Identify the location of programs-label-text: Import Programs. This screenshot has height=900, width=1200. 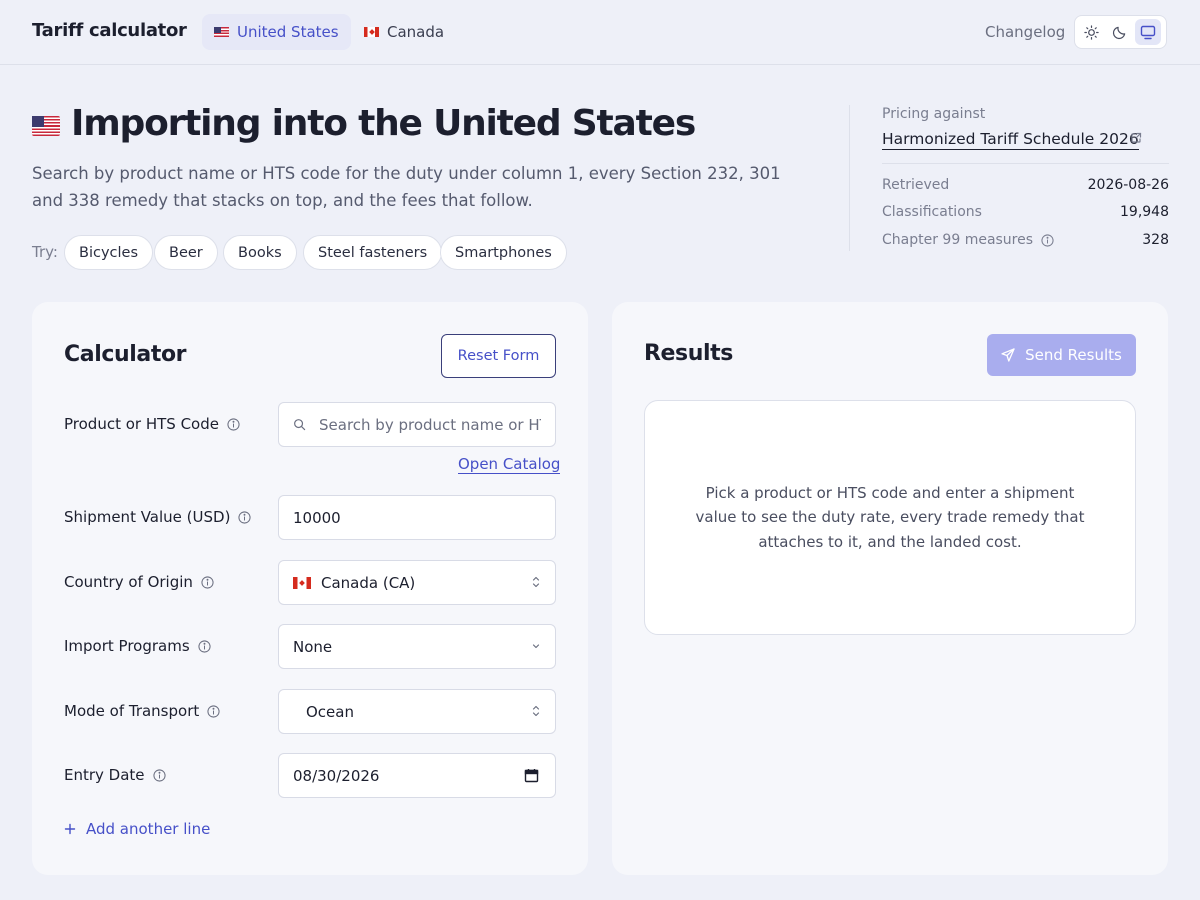
(127, 646).